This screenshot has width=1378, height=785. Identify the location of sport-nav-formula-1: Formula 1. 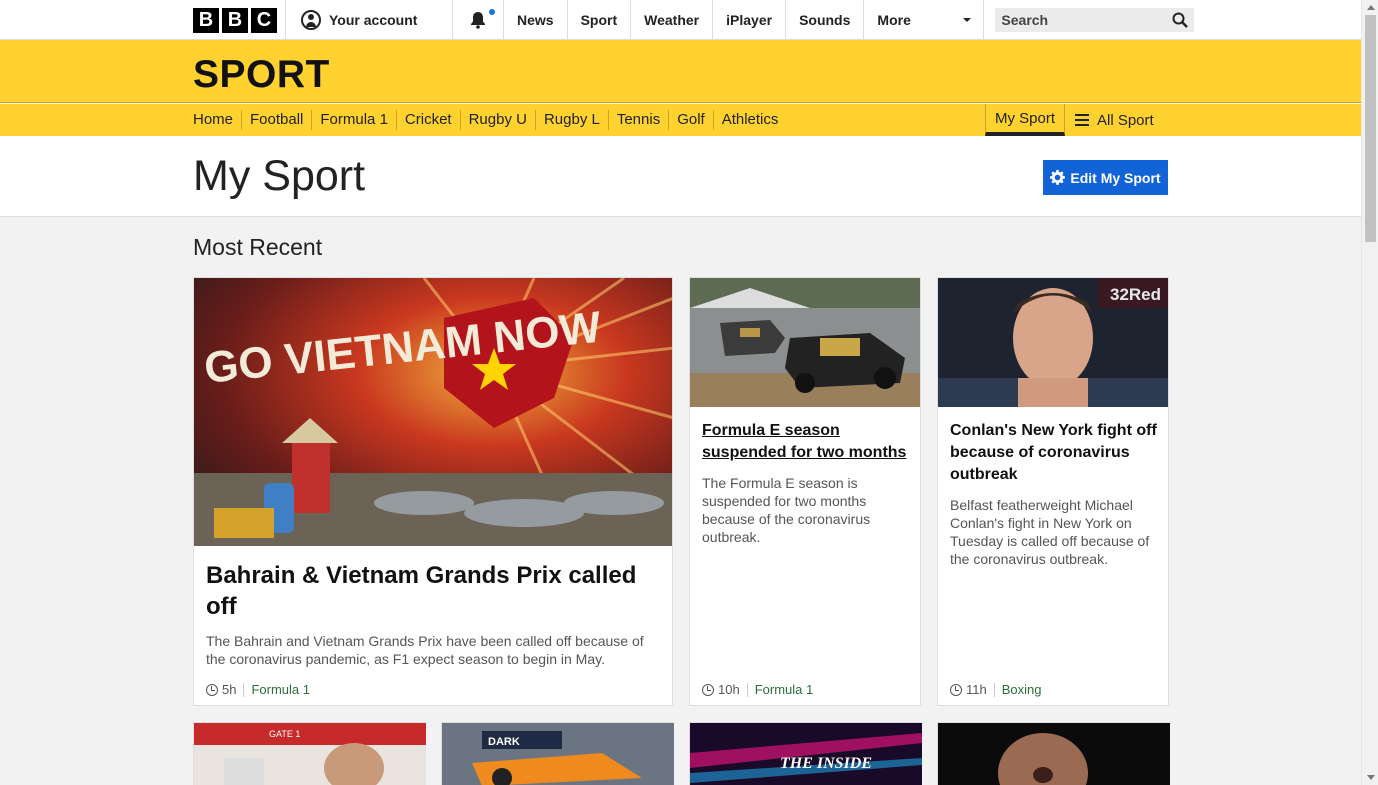
(353, 120).